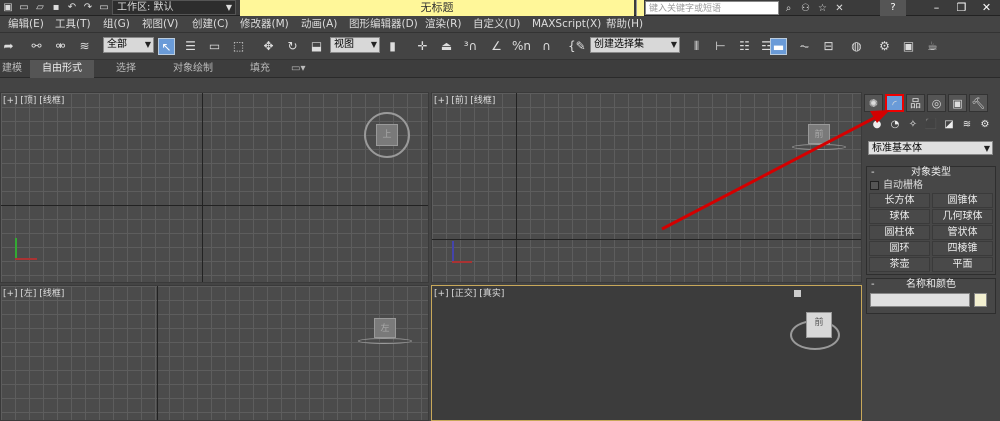 This screenshot has height=421, width=1000. Describe the element at coordinates (804, 46) in the screenshot. I see `curve-editor-icon: ⏦` at that location.